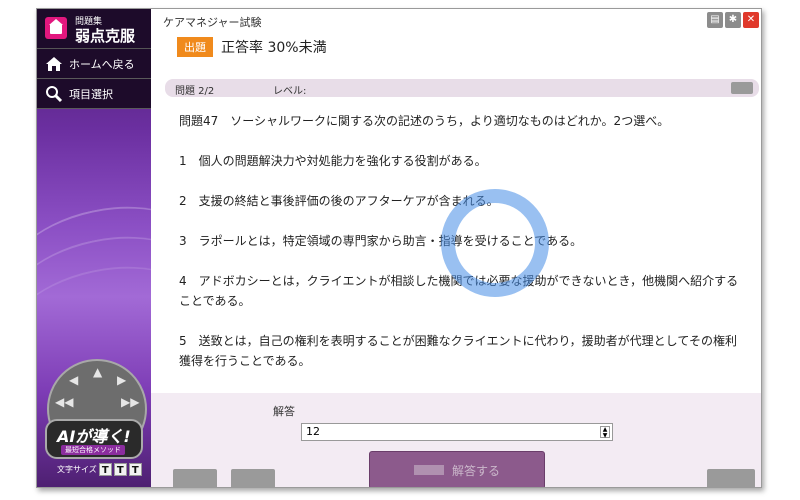  What do you see at coordinates (313, 431) in the screenshot?
I see `answer-value: 12` at bounding box center [313, 431].